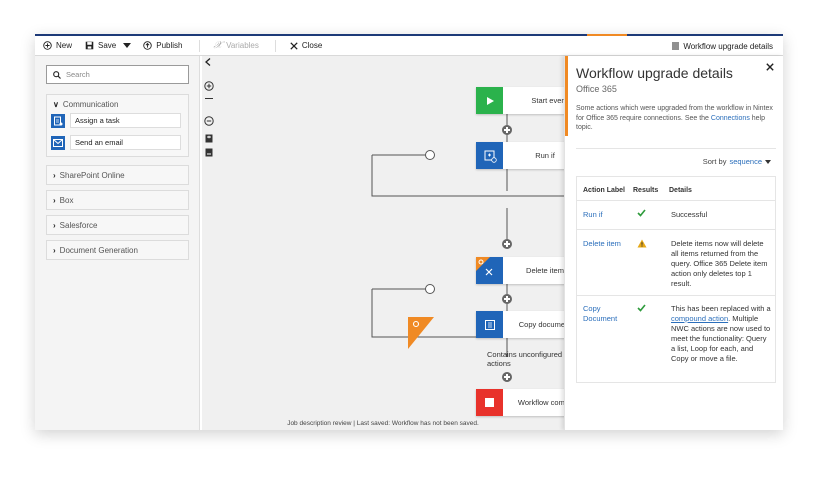 The image size is (823, 480). I want to click on zoom-out-button, so click(209, 122).